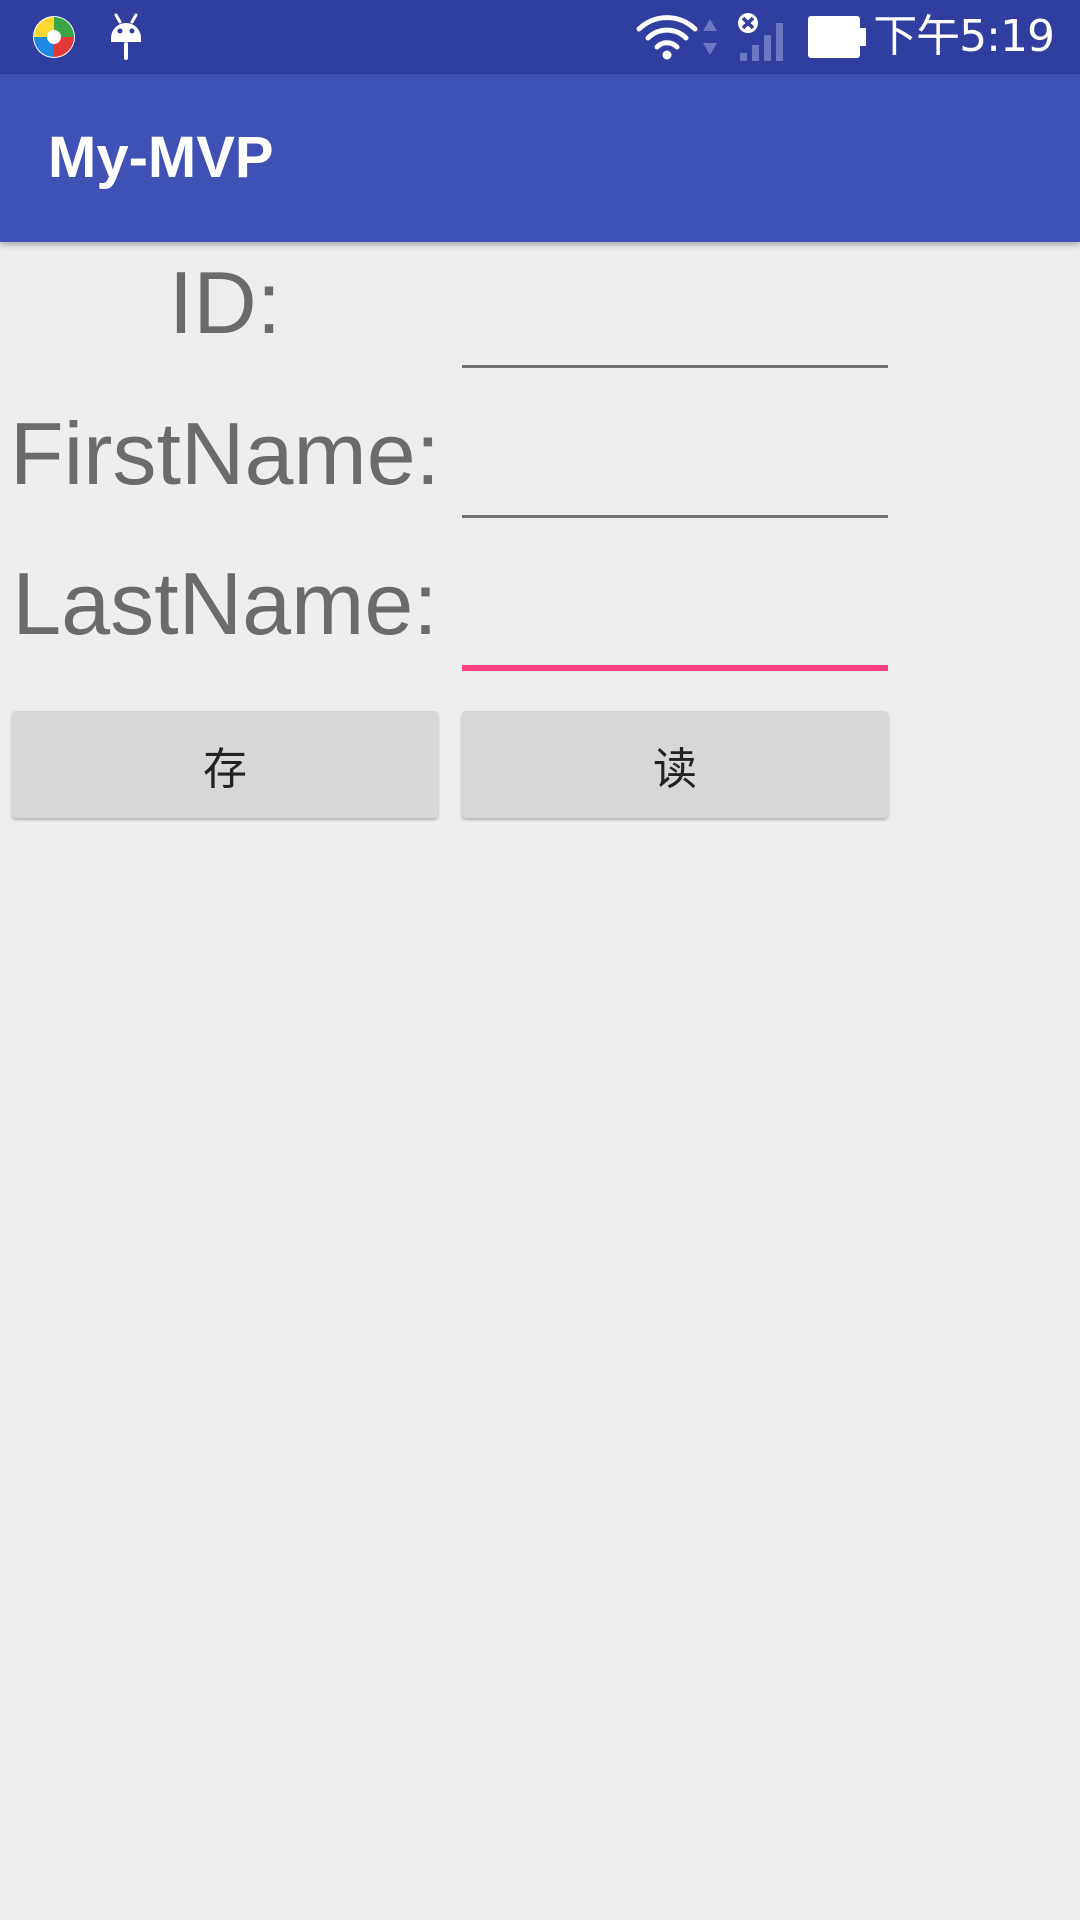  I want to click on app-title: My-MVP, so click(161, 157).